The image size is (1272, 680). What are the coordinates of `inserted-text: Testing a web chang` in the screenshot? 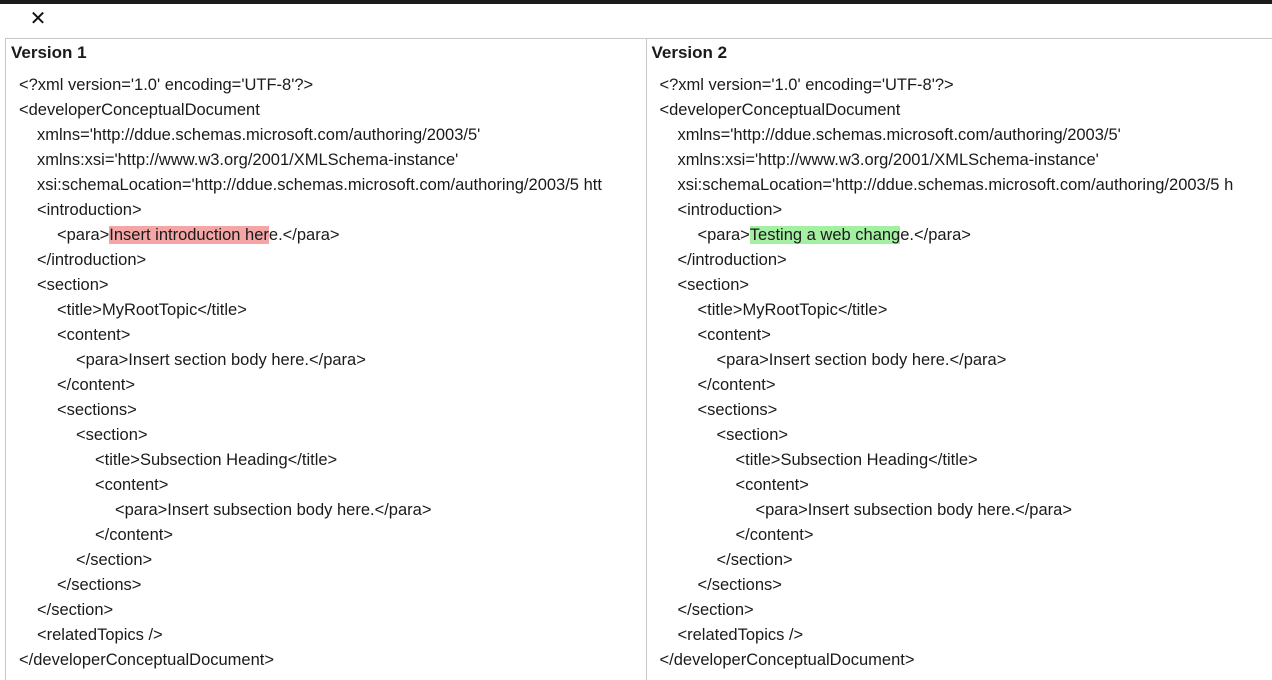 It's located at (825, 235).